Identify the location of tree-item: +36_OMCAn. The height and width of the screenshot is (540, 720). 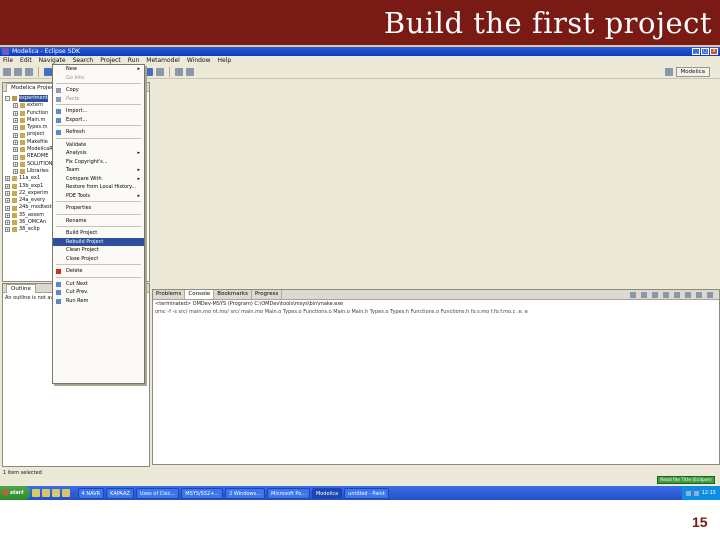
(29, 222).